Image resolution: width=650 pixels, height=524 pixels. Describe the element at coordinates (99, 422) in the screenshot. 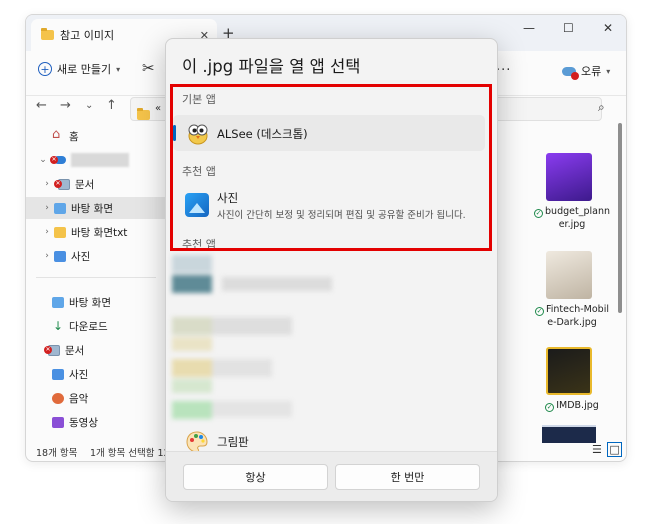

I see `quick-access-videos: 동영상` at that location.